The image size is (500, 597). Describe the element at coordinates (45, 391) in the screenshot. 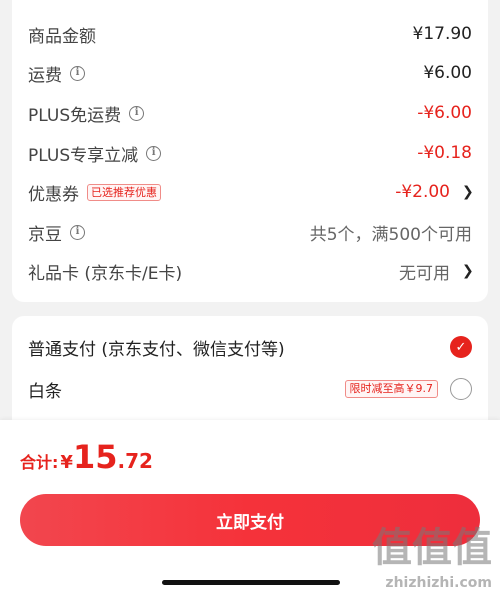

I see `payment-baitiao-label: 白条` at that location.